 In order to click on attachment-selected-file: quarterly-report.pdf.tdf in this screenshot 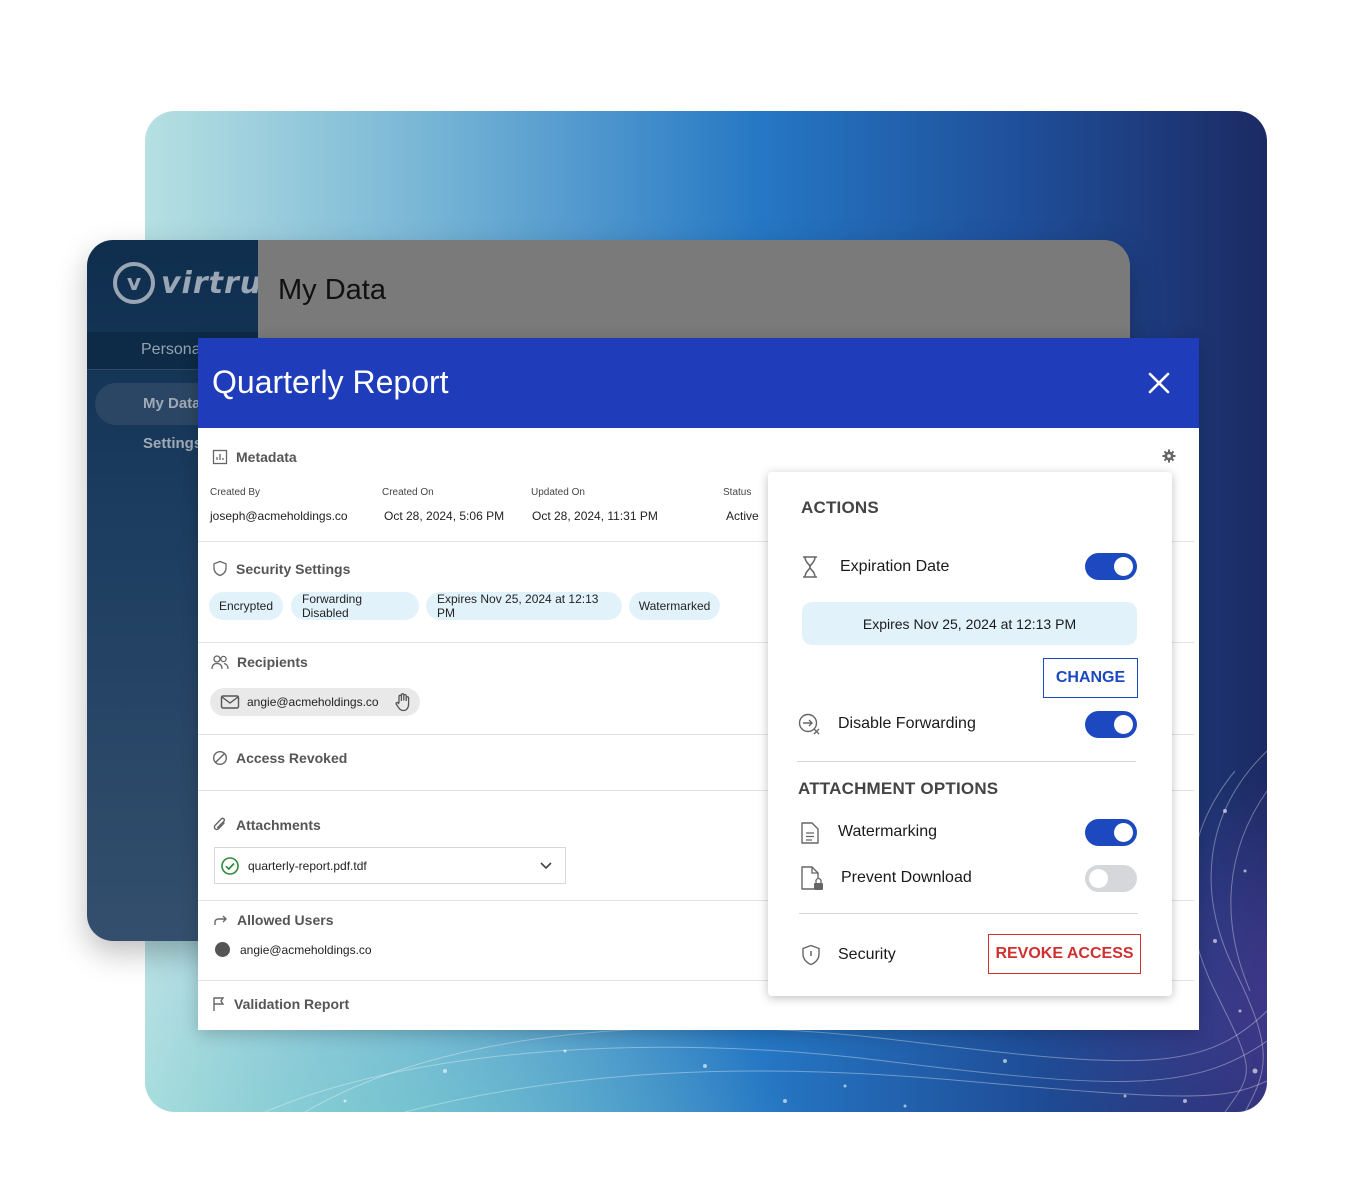, I will do `click(307, 865)`.